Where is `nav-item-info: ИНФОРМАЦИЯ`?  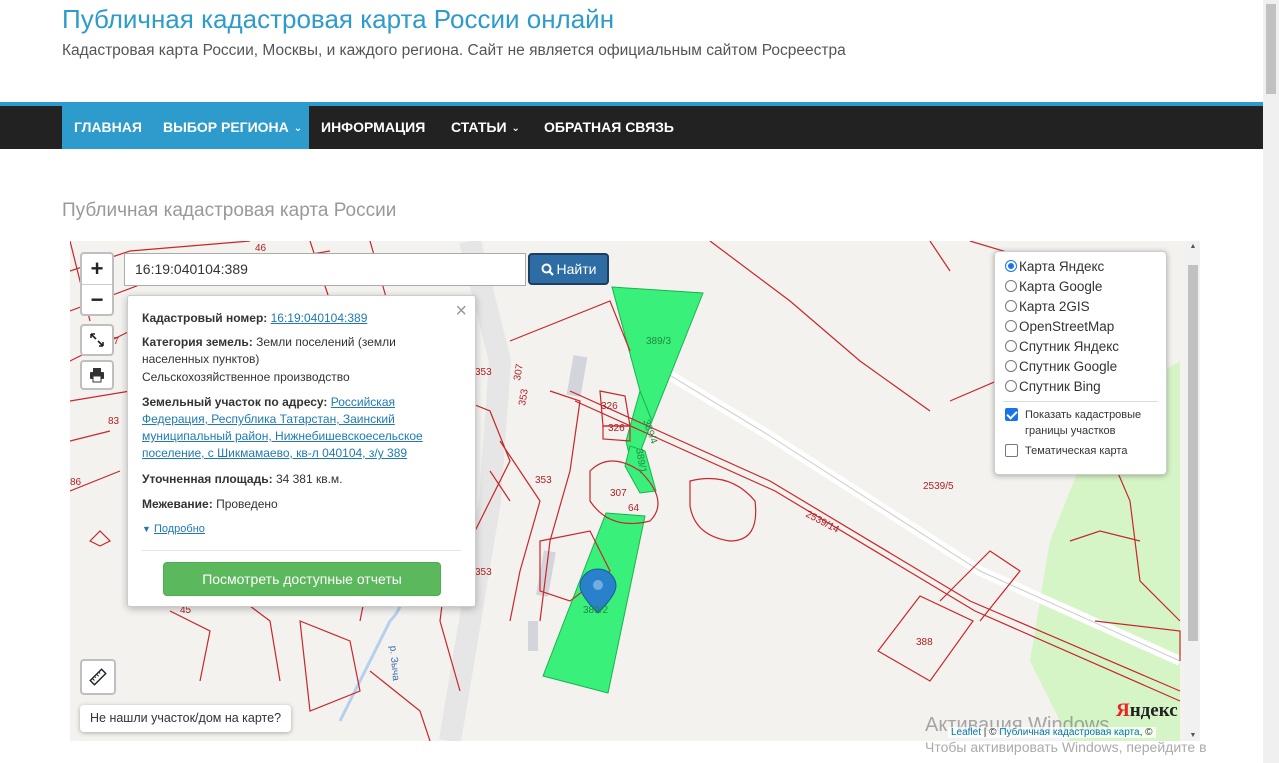
nav-item-info: ИНФОРМАЦИЯ is located at coordinates (373, 127).